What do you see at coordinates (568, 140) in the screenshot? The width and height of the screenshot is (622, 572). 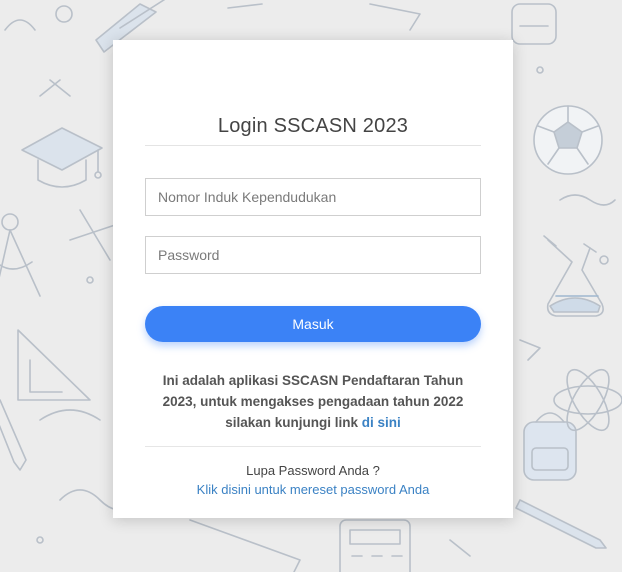 I see `soccer-ball-icon` at bounding box center [568, 140].